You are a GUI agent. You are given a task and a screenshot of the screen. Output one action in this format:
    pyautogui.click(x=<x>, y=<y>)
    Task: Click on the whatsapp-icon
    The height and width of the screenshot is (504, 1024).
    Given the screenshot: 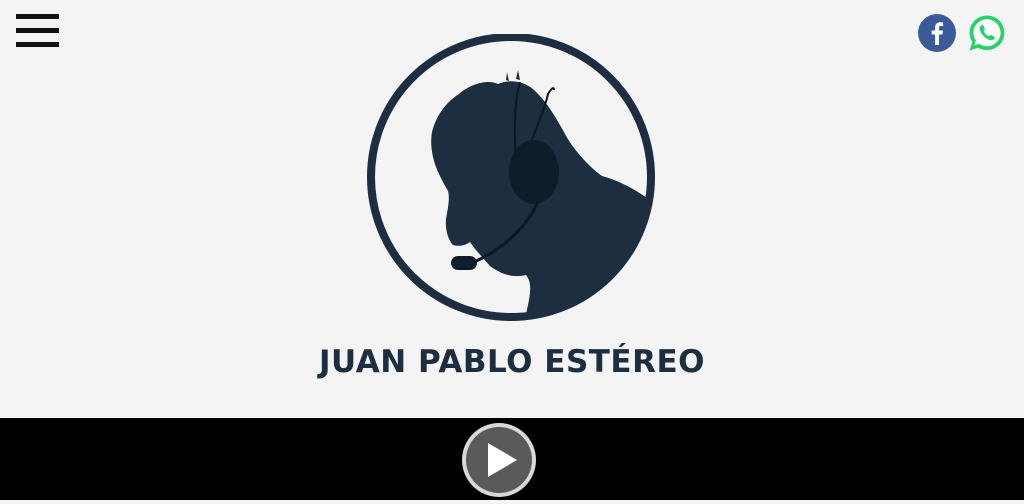 What is the action you would take?
    pyautogui.click(x=987, y=33)
    